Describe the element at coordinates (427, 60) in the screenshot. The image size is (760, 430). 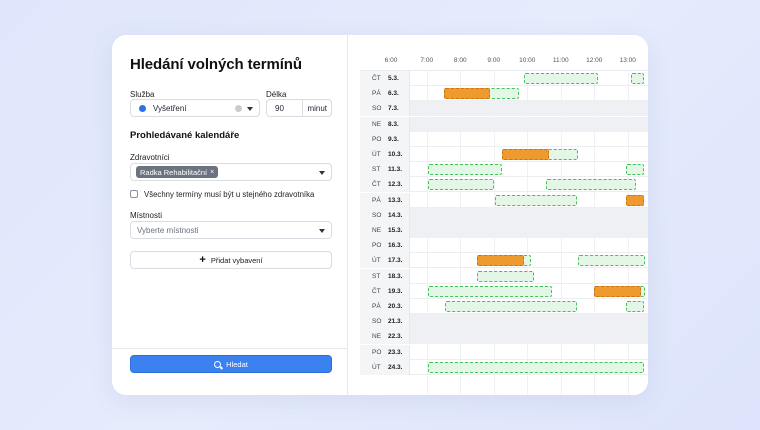
I see `hour-label: 7:00` at that location.